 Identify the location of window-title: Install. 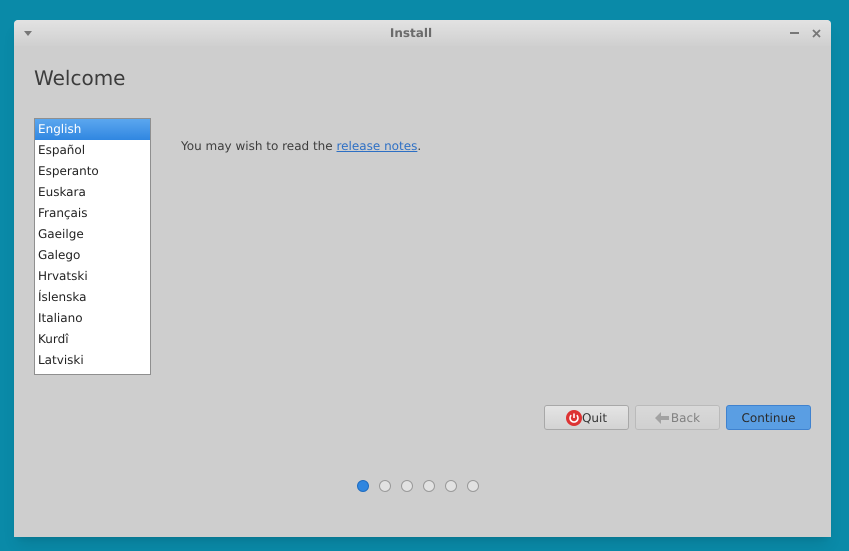
(411, 33).